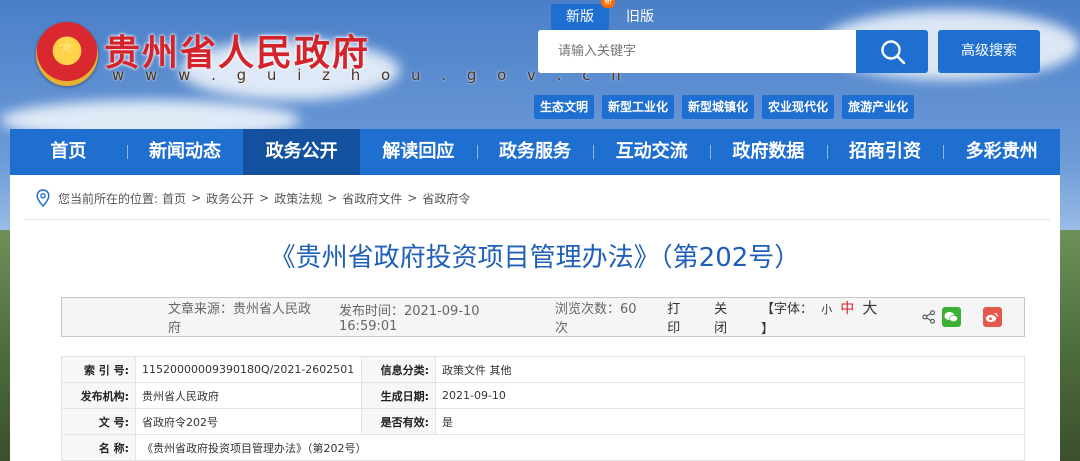  Describe the element at coordinates (878, 107) in the screenshot. I see `tag-tourism-industrialization: 旅游产业化` at that location.